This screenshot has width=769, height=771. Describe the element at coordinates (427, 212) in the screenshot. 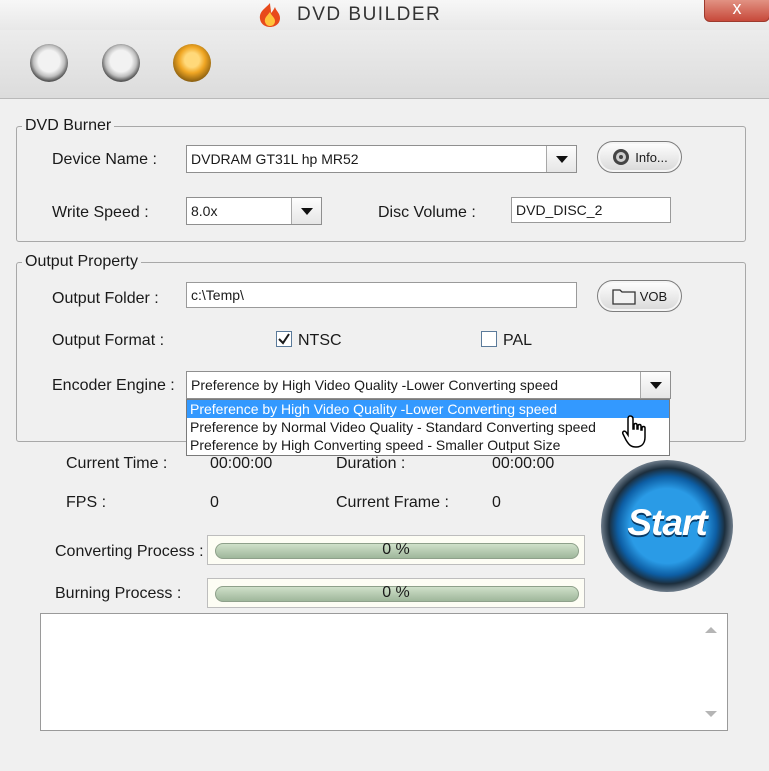

I see `disc-volume-label: Disc Volume :` at that location.